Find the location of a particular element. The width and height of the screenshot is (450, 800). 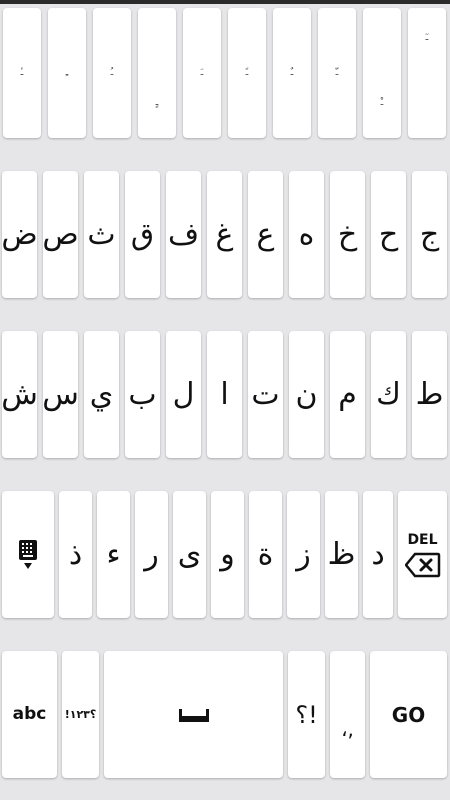

key-label: ج is located at coordinates (429, 234).